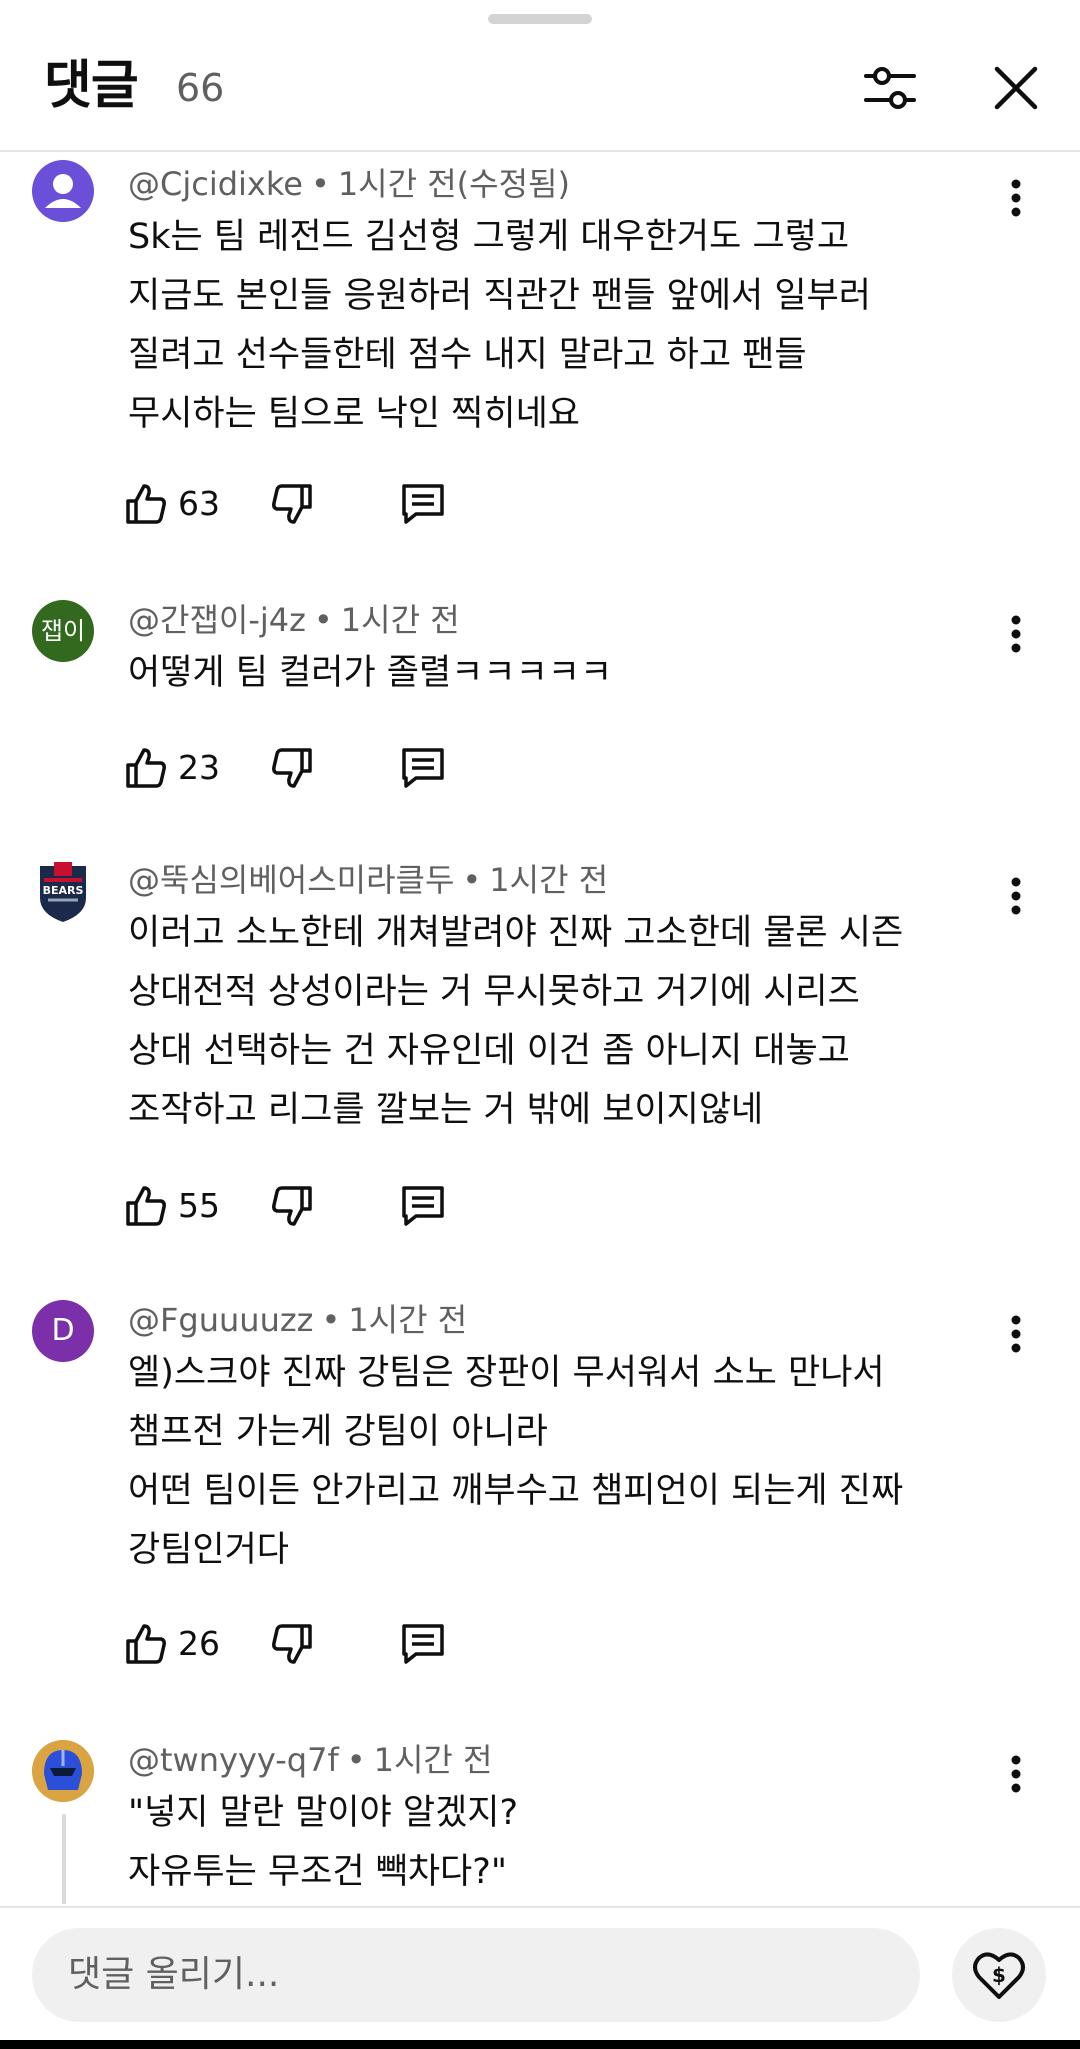 This screenshot has height=2049, width=1080. Describe the element at coordinates (220, 1320) in the screenshot. I see `comment-author: @Fguuuuzz` at that location.